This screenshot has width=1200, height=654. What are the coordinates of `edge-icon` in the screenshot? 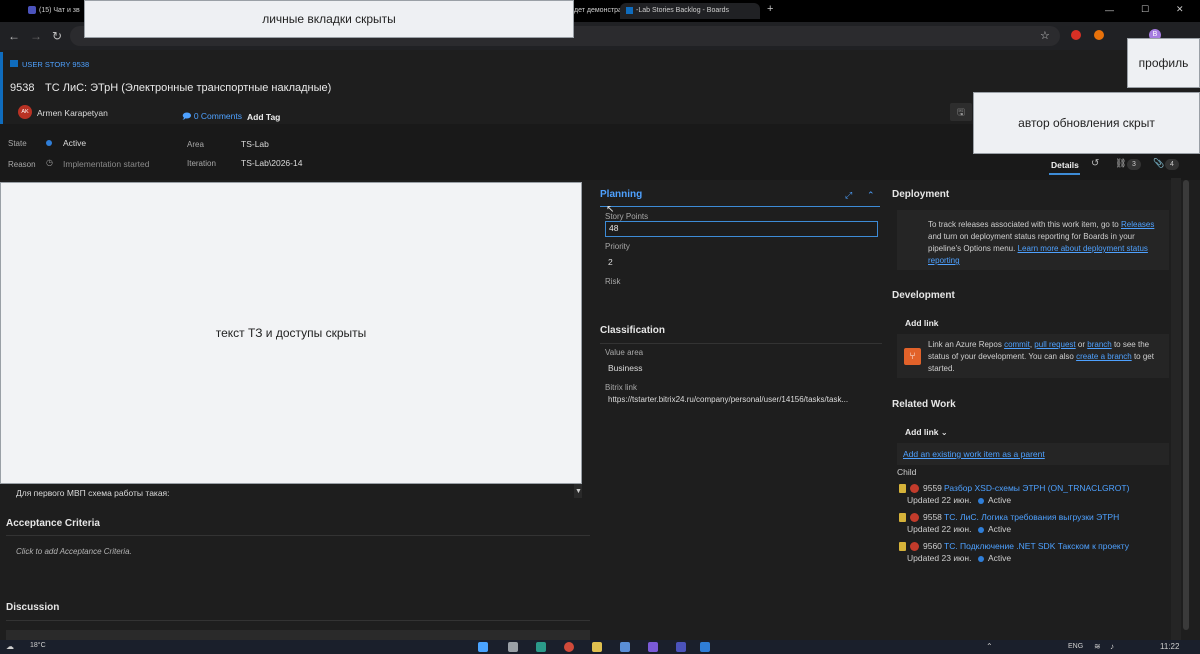 It's located at (541, 647).